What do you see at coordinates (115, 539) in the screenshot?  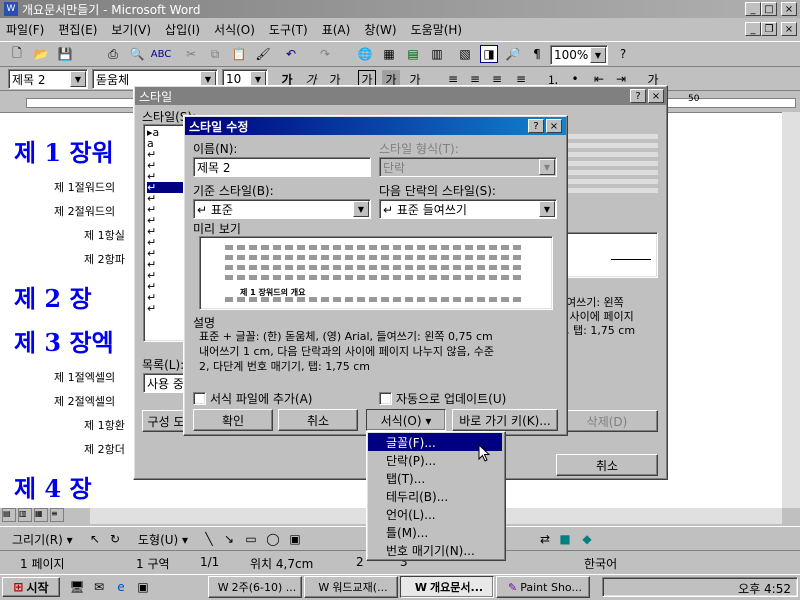 I see `free-rotate-icon: ↻` at bounding box center [115, 539].